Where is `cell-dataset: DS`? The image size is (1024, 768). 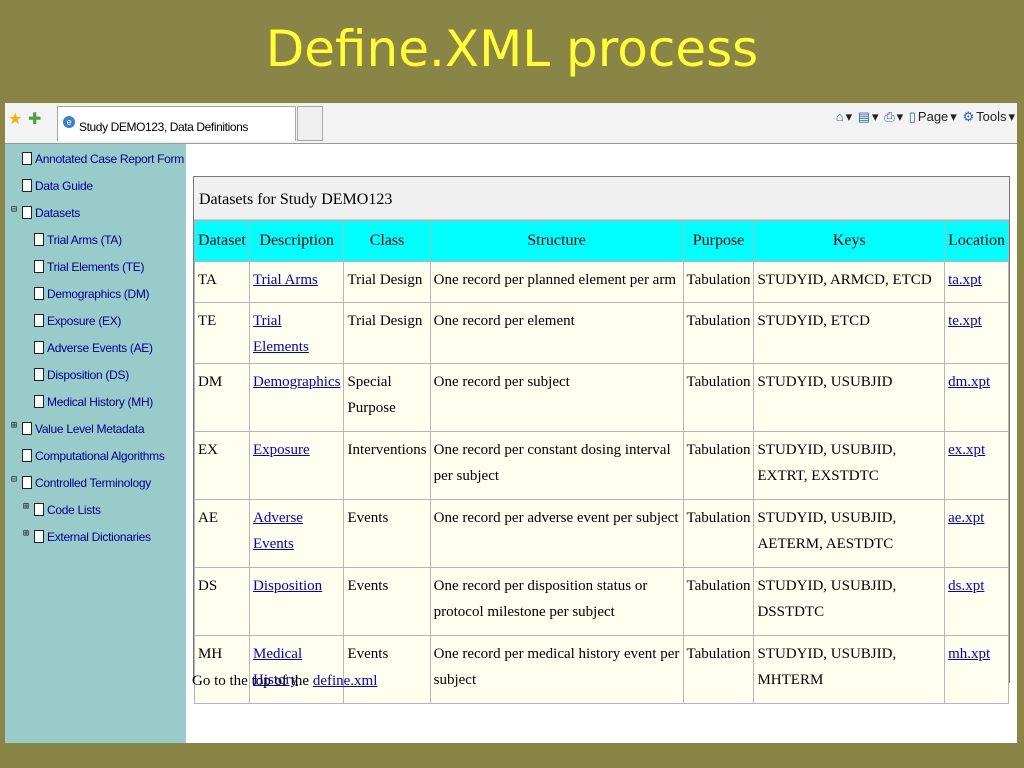 cell-dataset: DS is located at coordinates (222, 601).